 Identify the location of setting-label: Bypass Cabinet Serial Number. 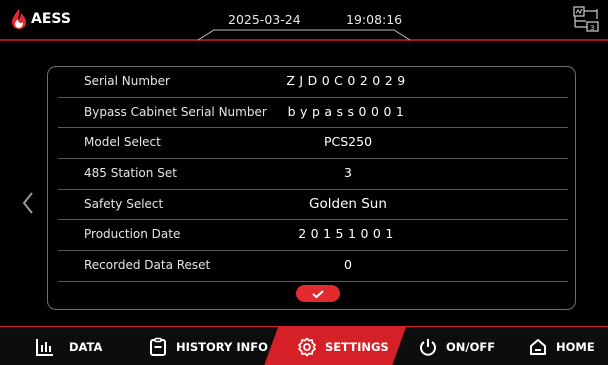
(175, 111).